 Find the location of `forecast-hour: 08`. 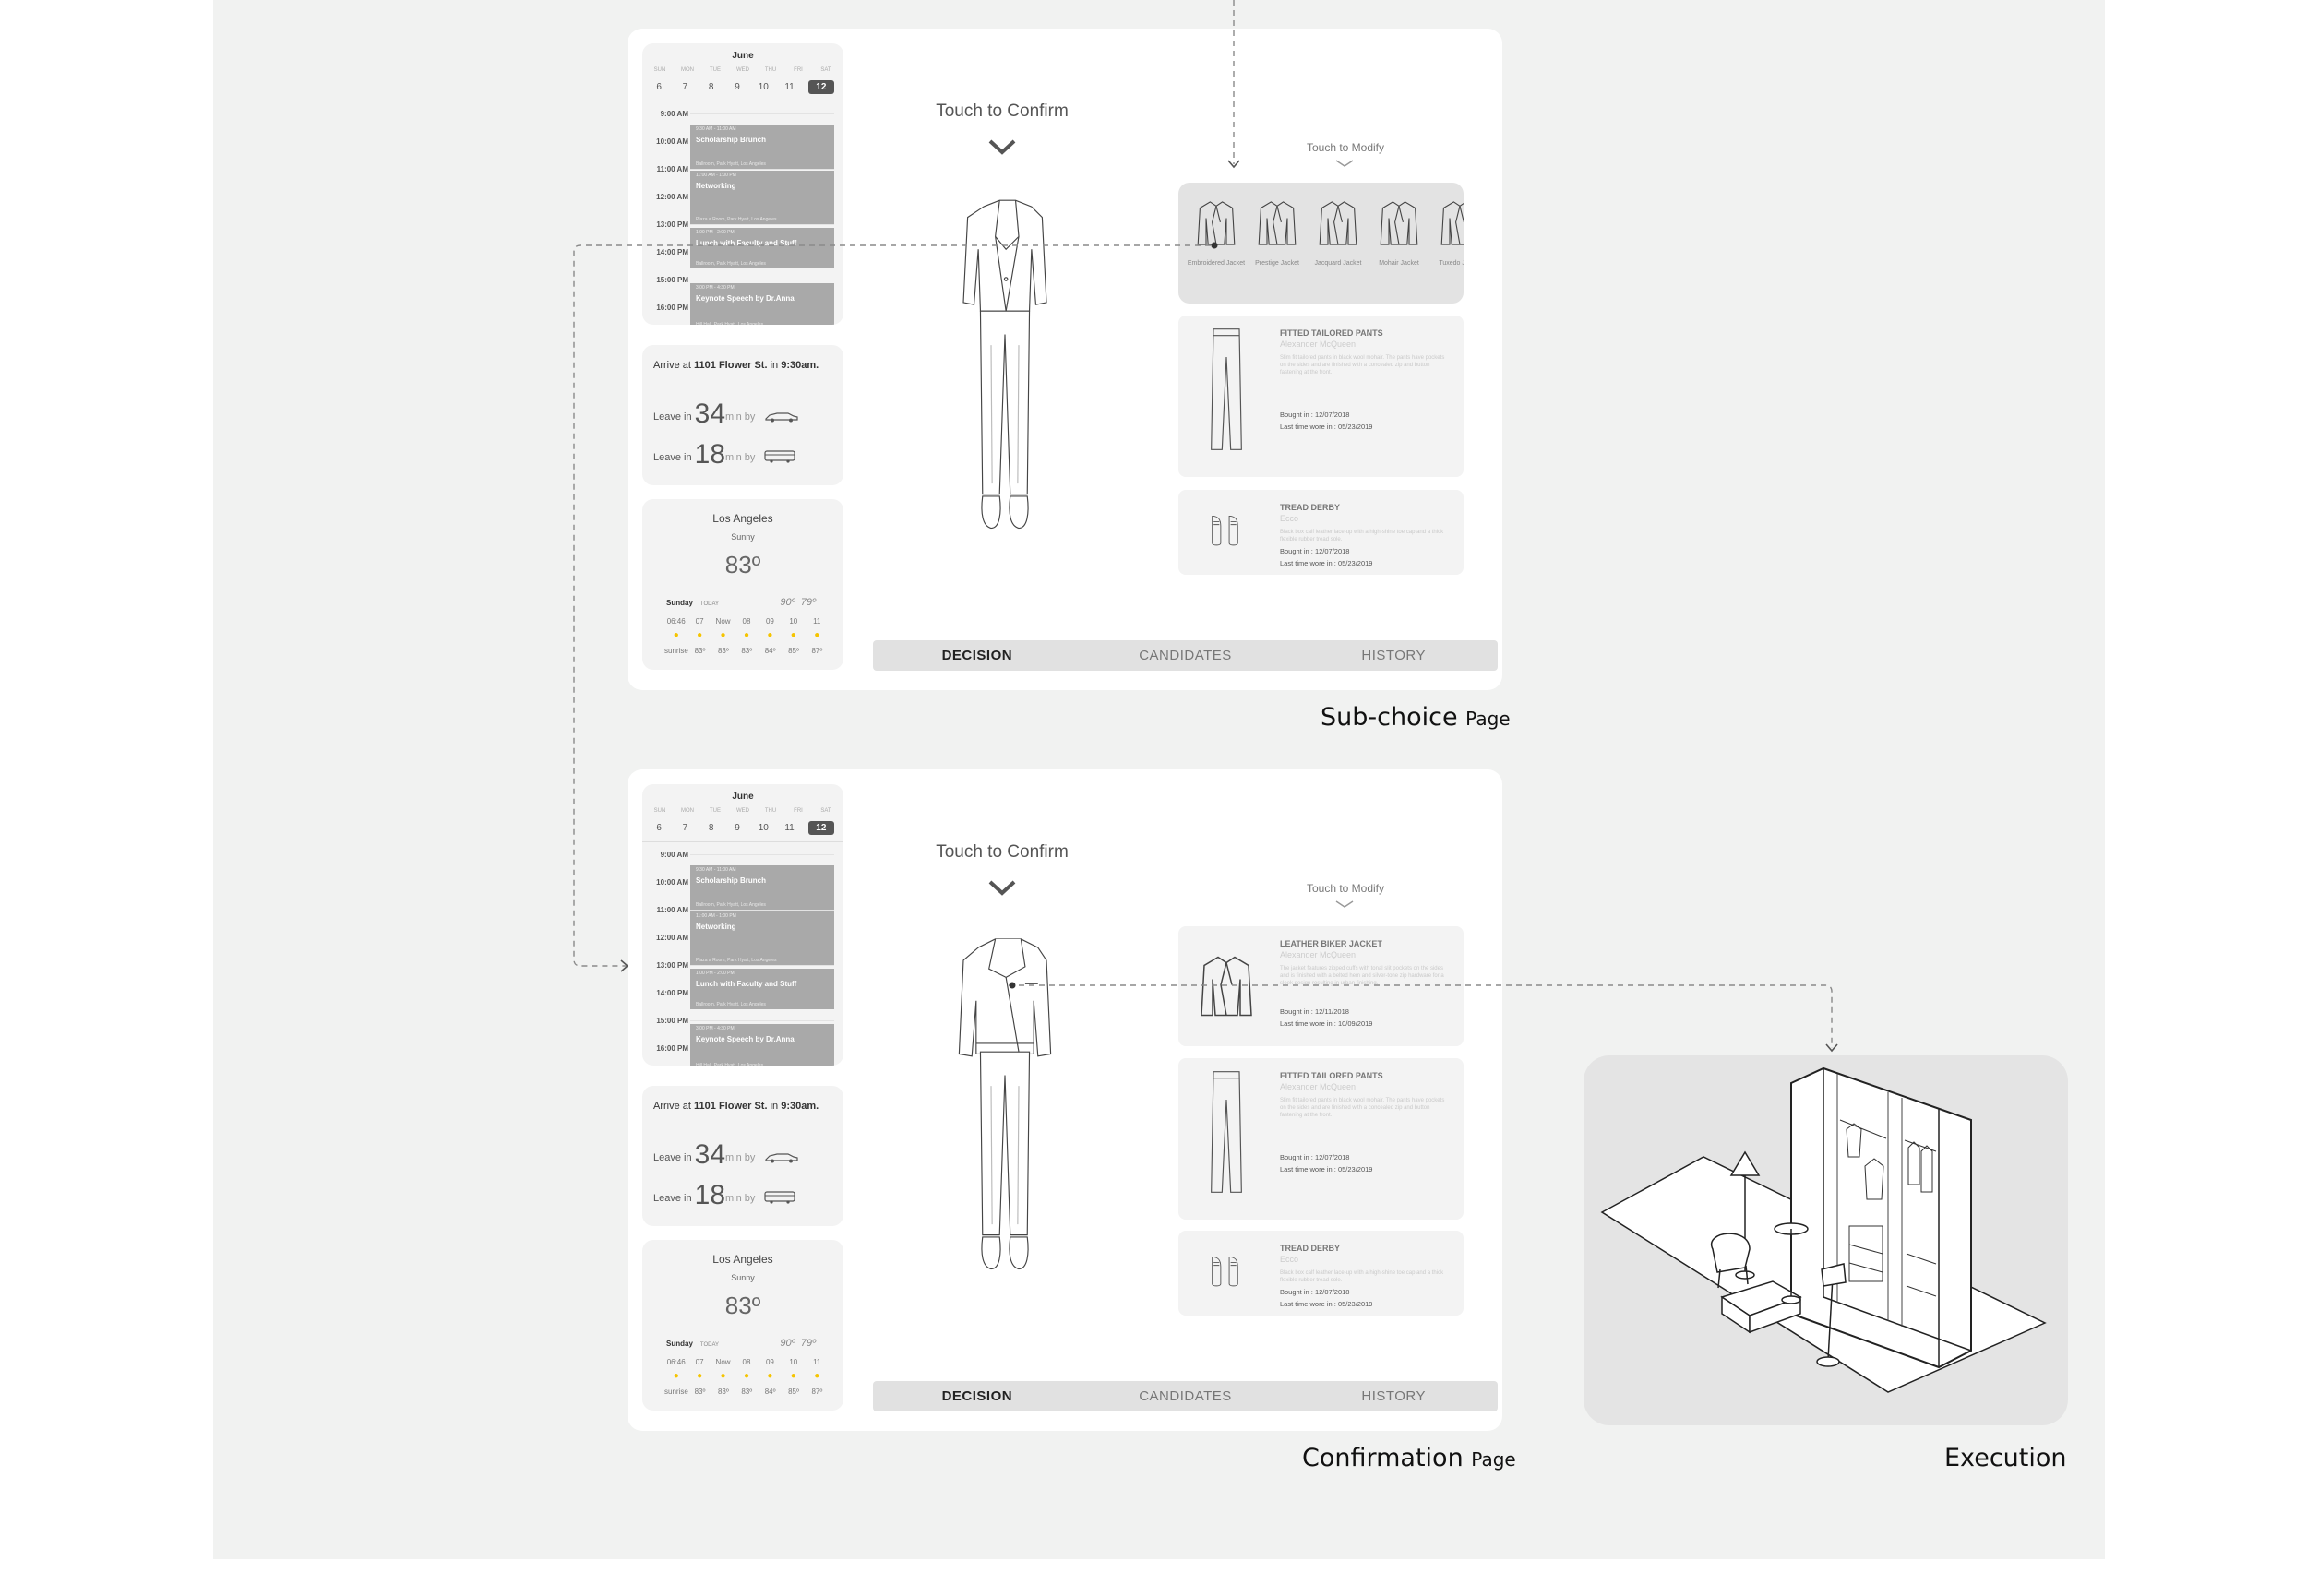

forecast-hour: 08 is located at coordinates (746, 621).